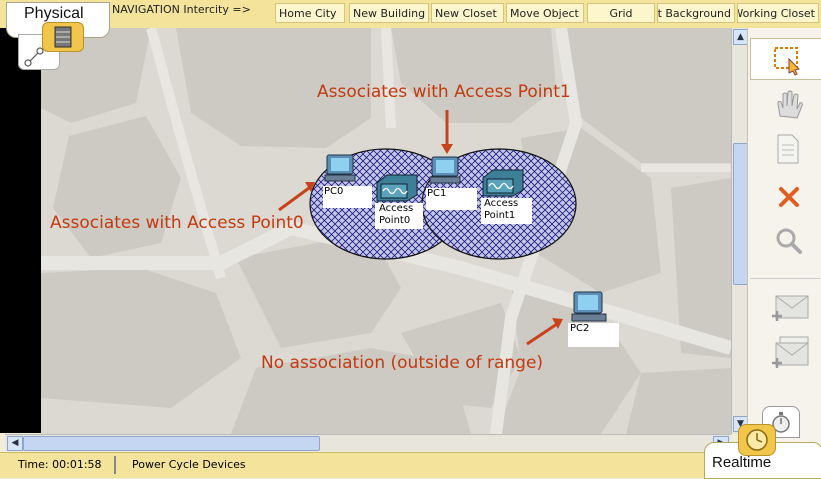 The image size is (821, 479). Describe the element at coordinates (778, 13) in the screenshot. I see `working-closet-button: Working Closet` at that location.